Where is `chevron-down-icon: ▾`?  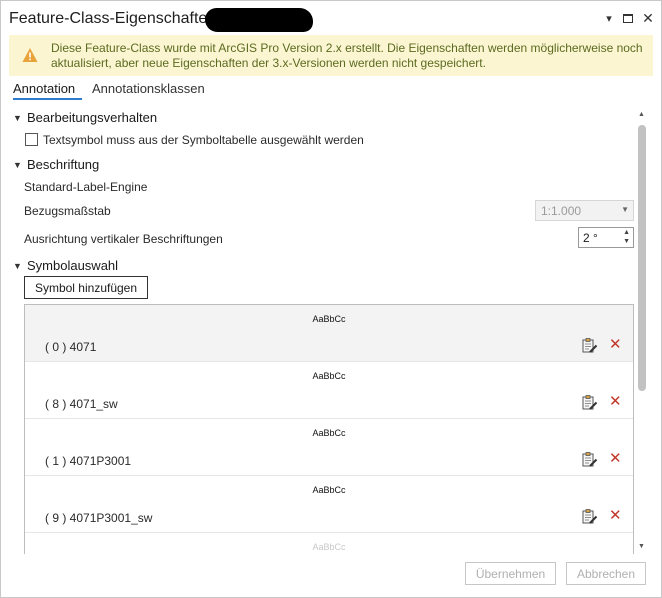
chevron-down-icon: ▾ is located at coordinates (609, 18).